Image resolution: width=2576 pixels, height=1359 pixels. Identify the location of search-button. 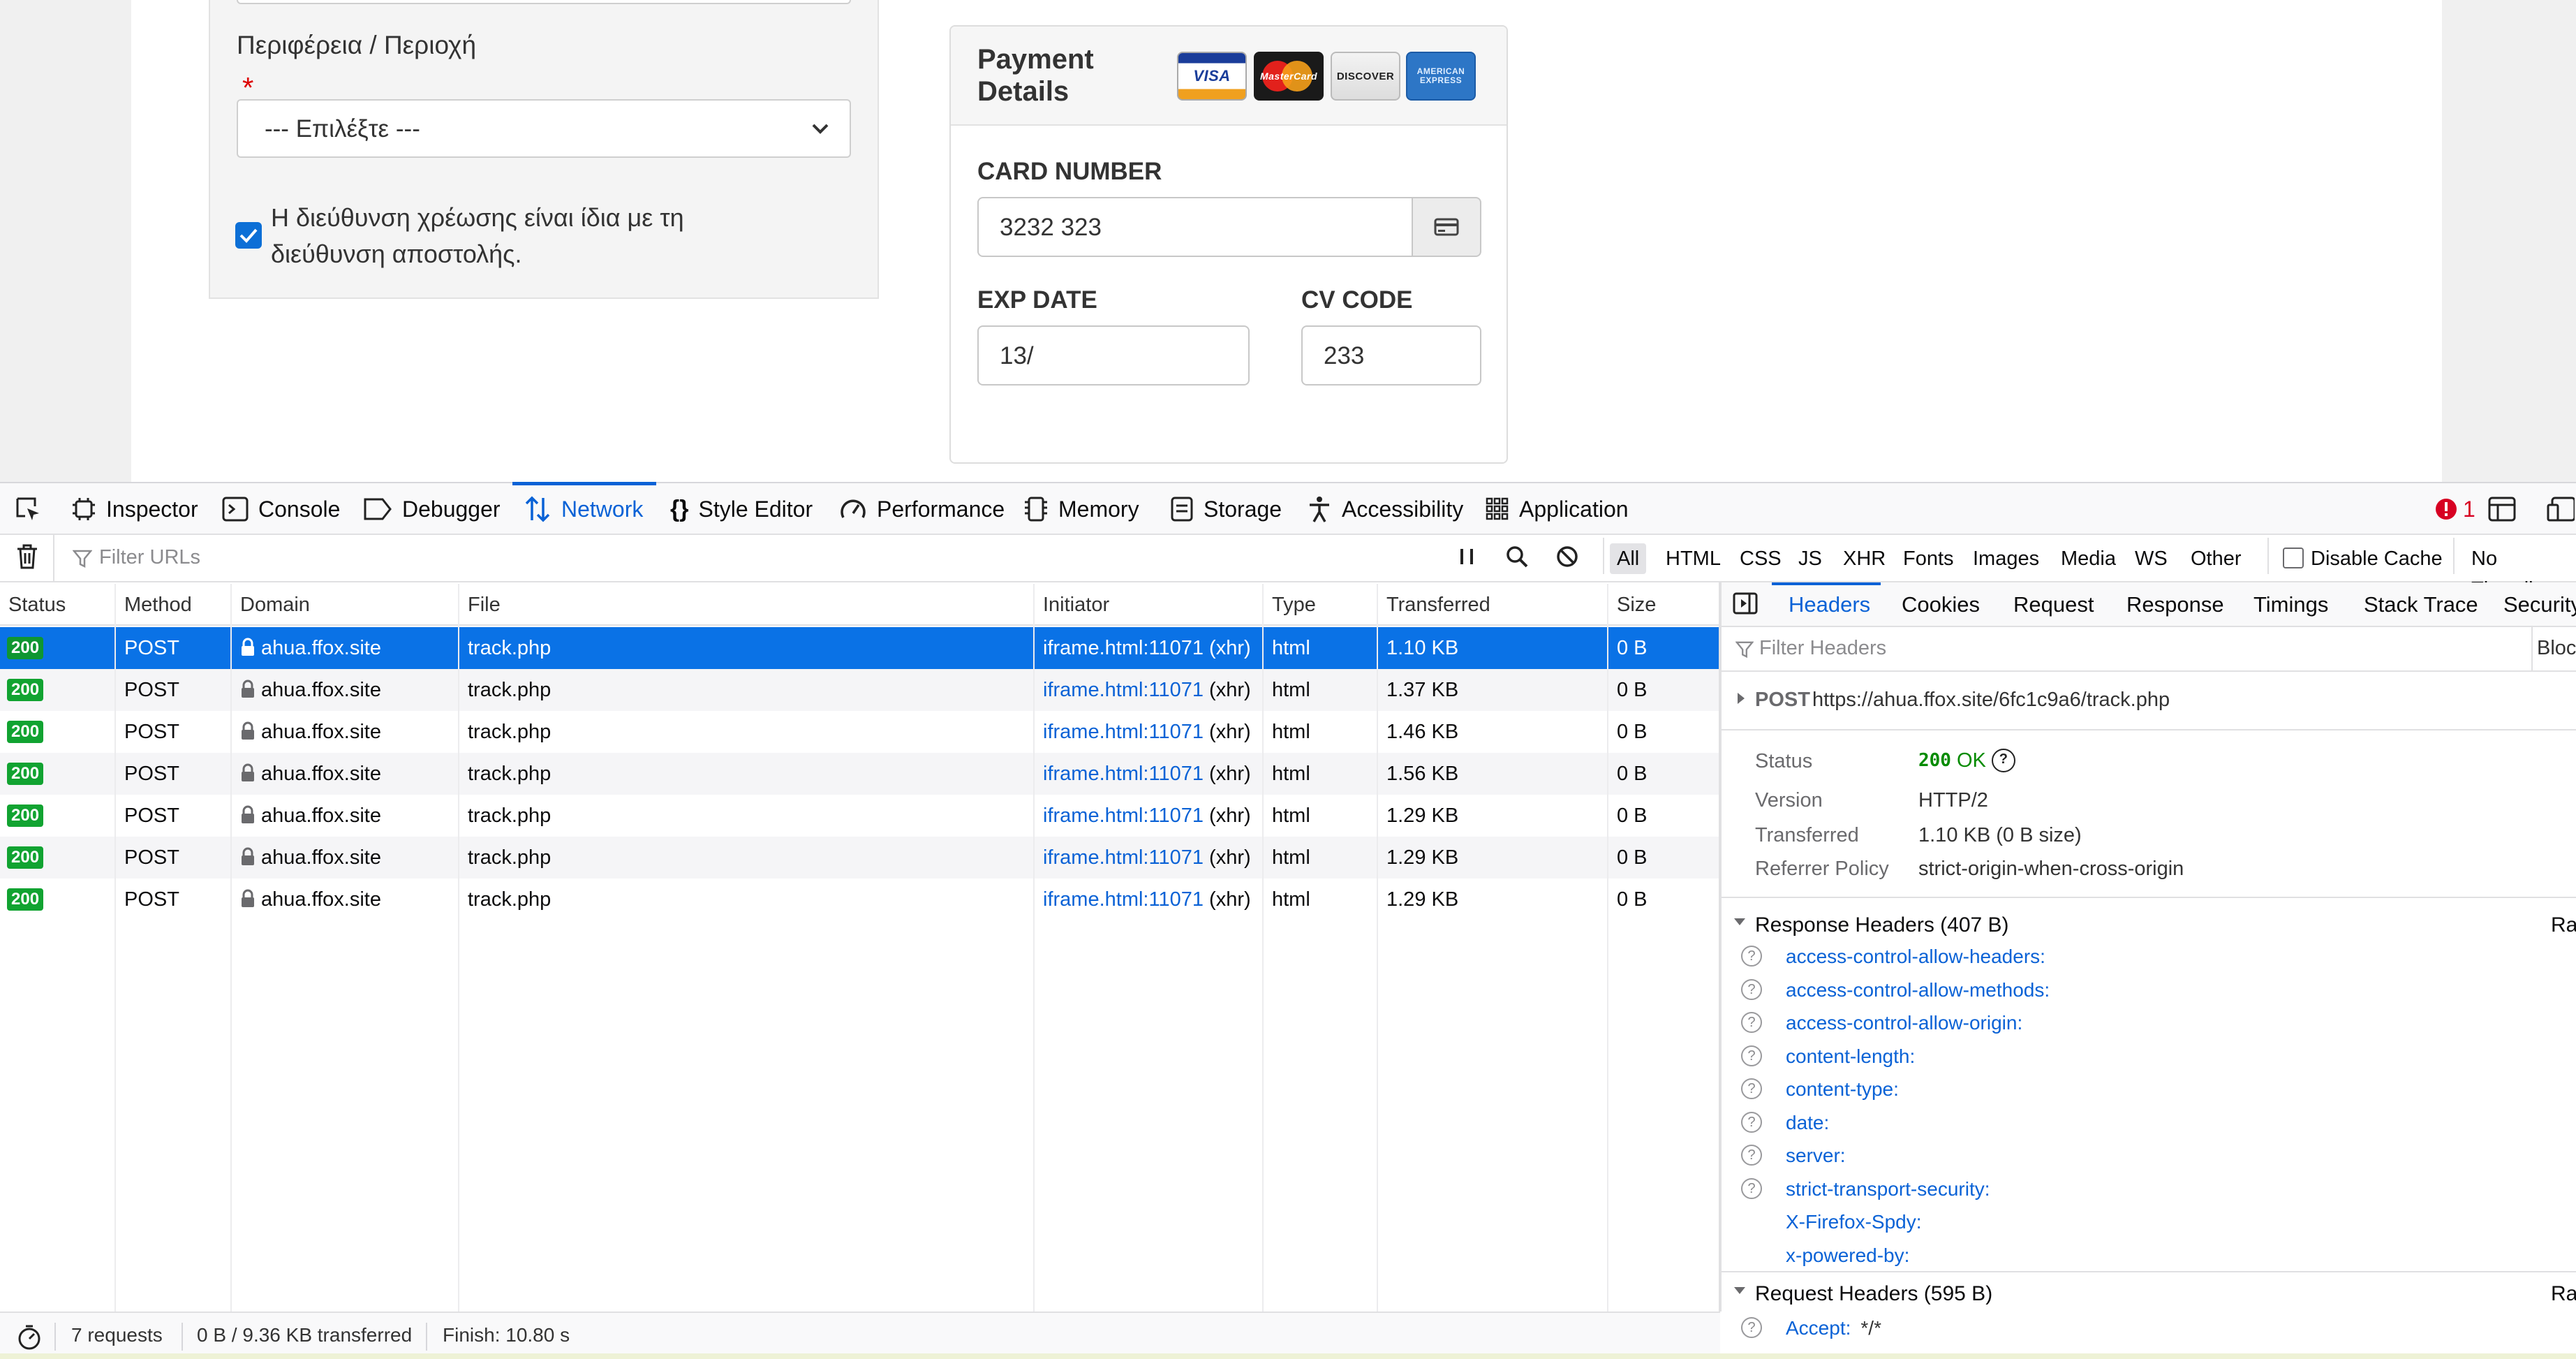
(1517, 558).